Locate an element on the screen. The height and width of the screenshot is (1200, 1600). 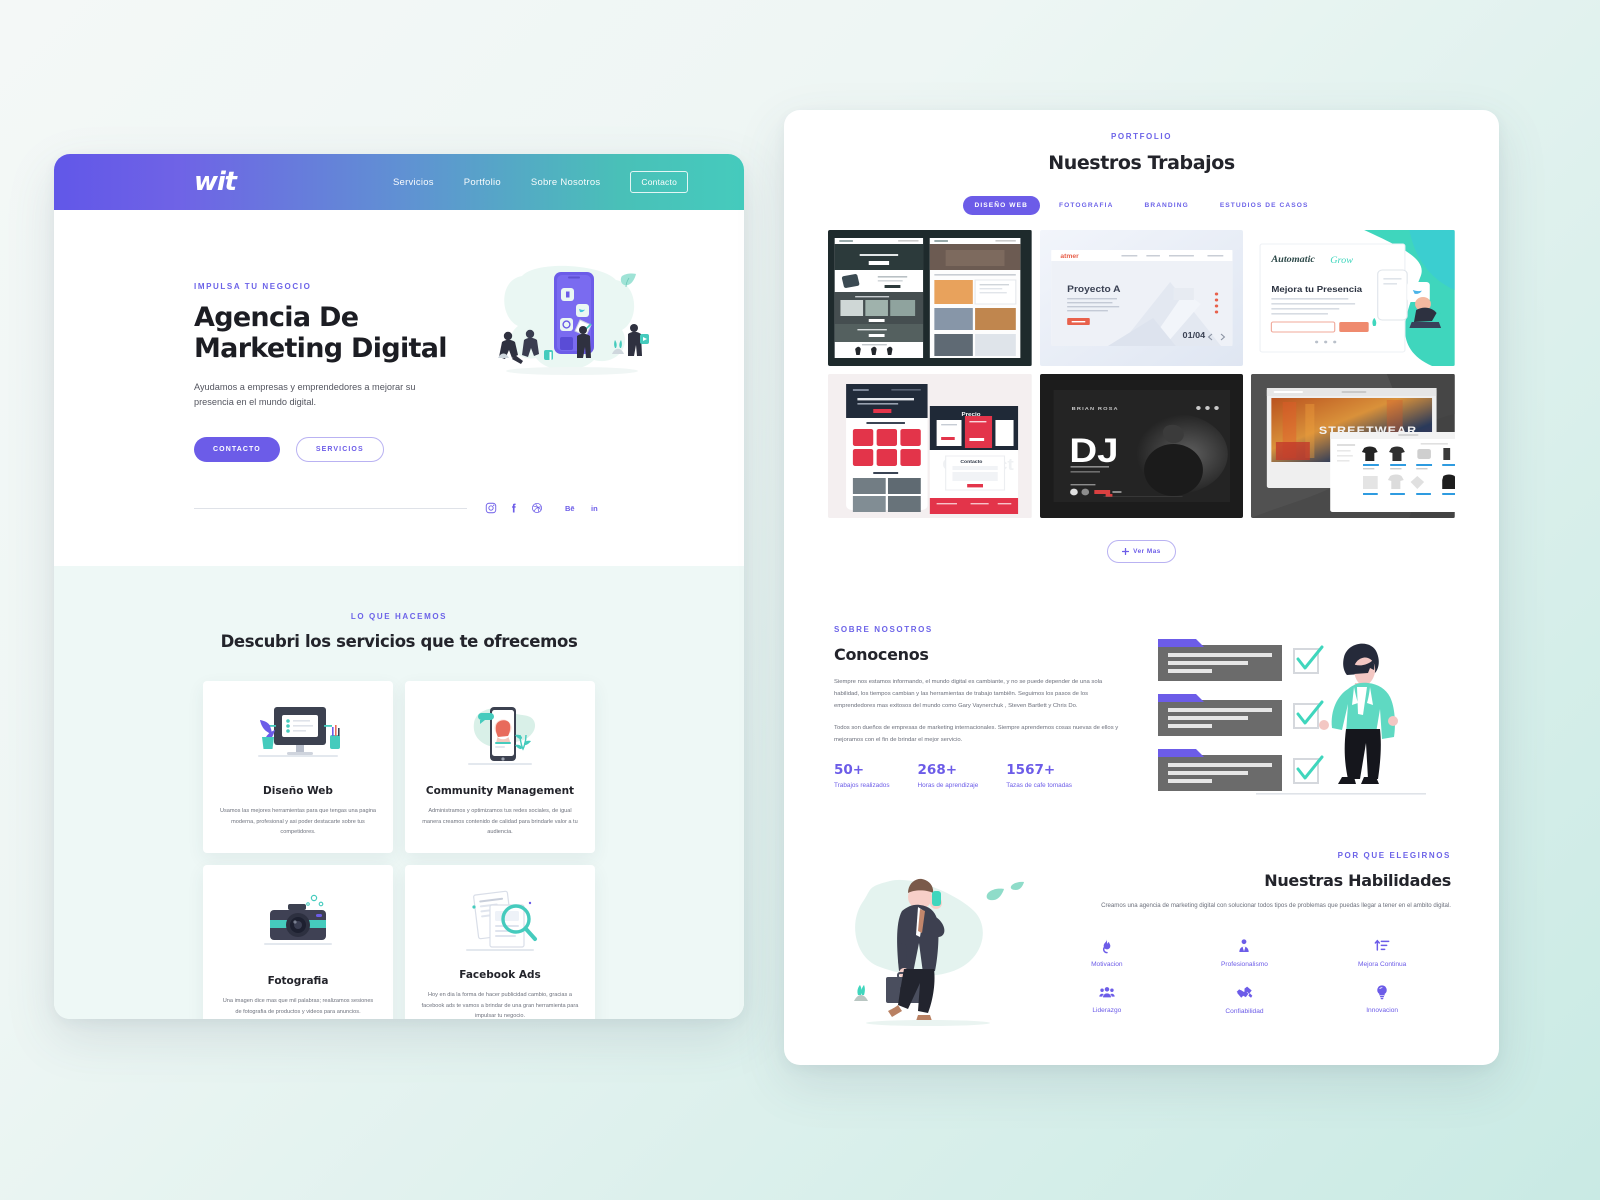
filter-branding: BRANDING is located at coordinates (1166, 205).